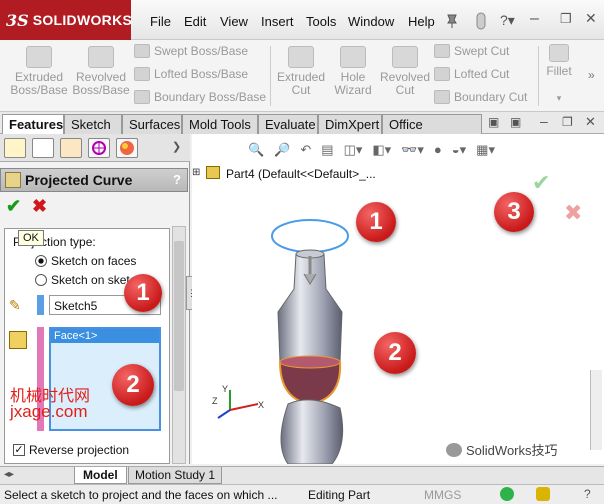  Describe the element at coordinates (43, 148) in the screenshot. I see `property-manager-icon` at that location.